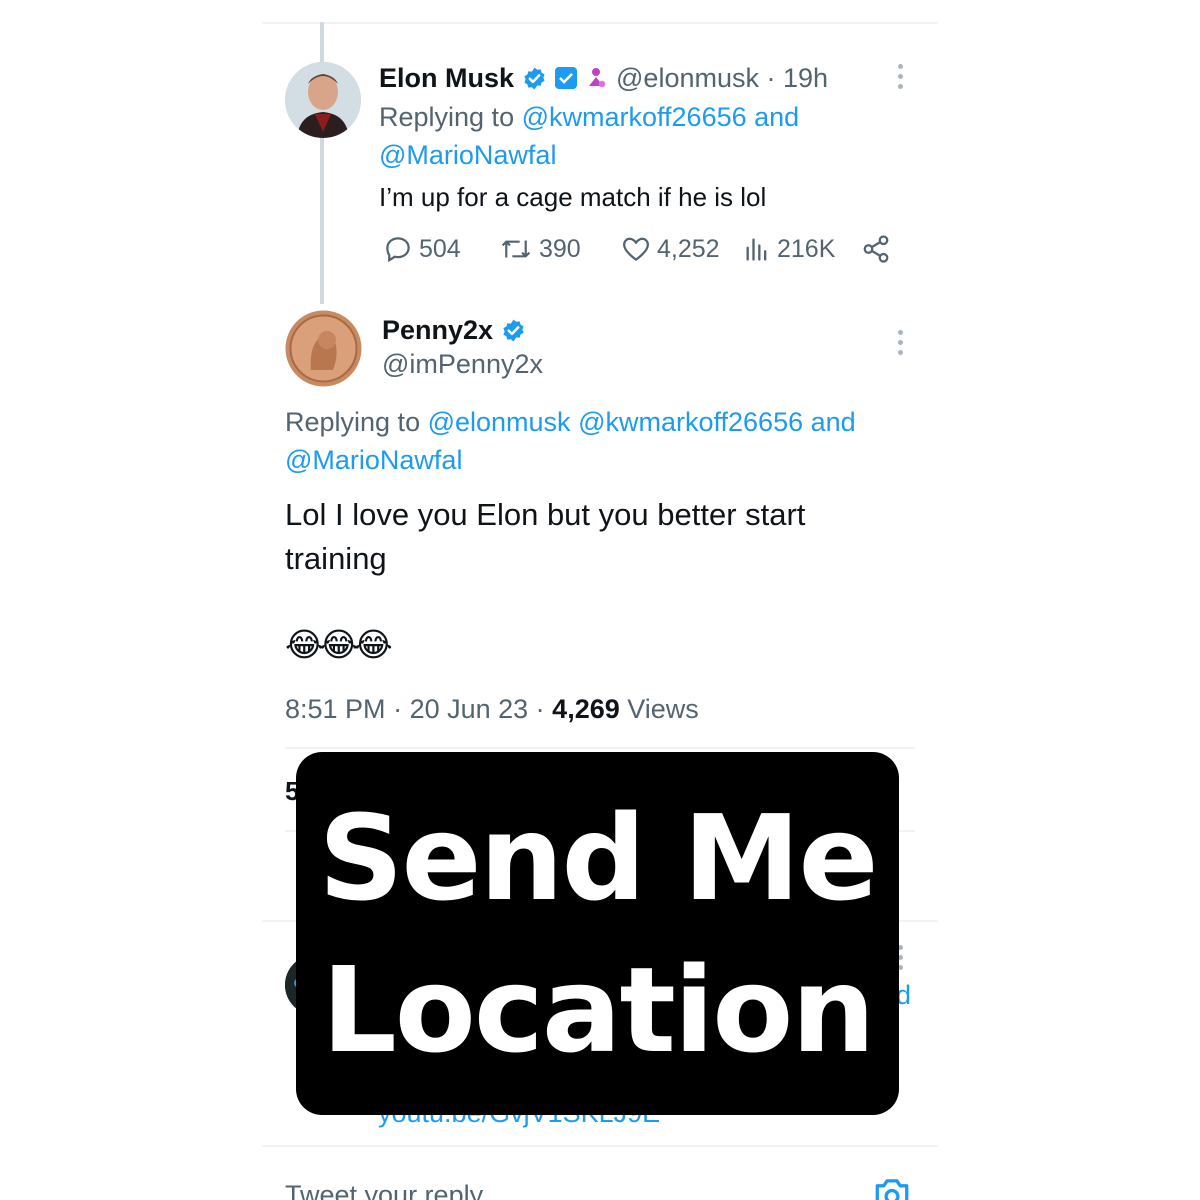 Image resolution: width=1200 pixels, height=1200 pixels. Describe the element at coordinates (398, 250) in the screenshot. I see `reply-icon` at that location.